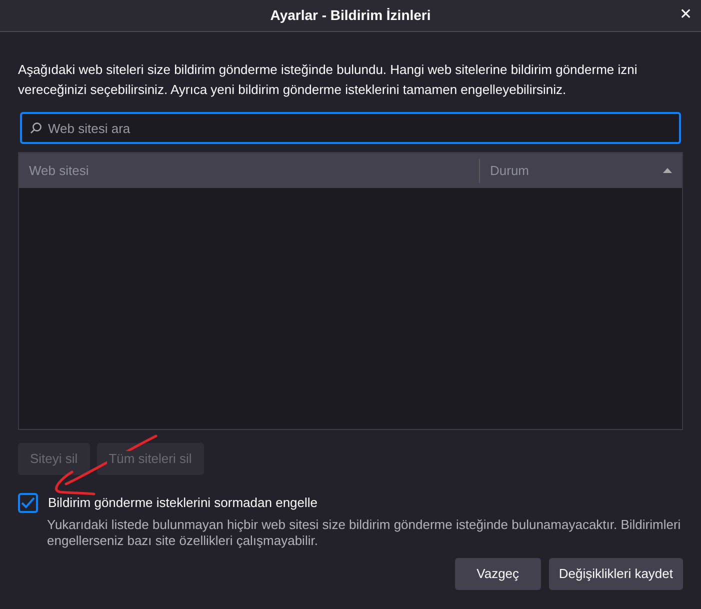 The height and width of the screenshot is (609, 701). Describe the element at coordinates (36, 128) in the screenshot. I see `search-icon` at that location.